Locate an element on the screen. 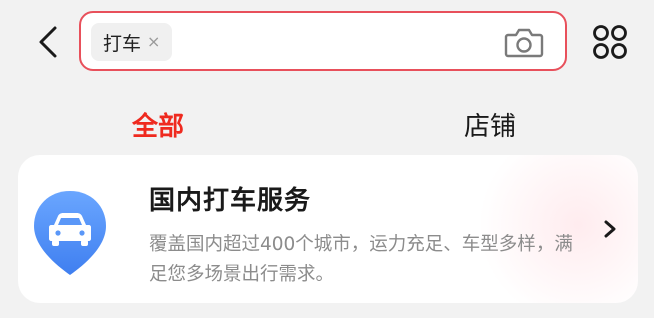 This screenshot has width=654, height=318. chevron-left-icon is located at coordinates (48, 42).